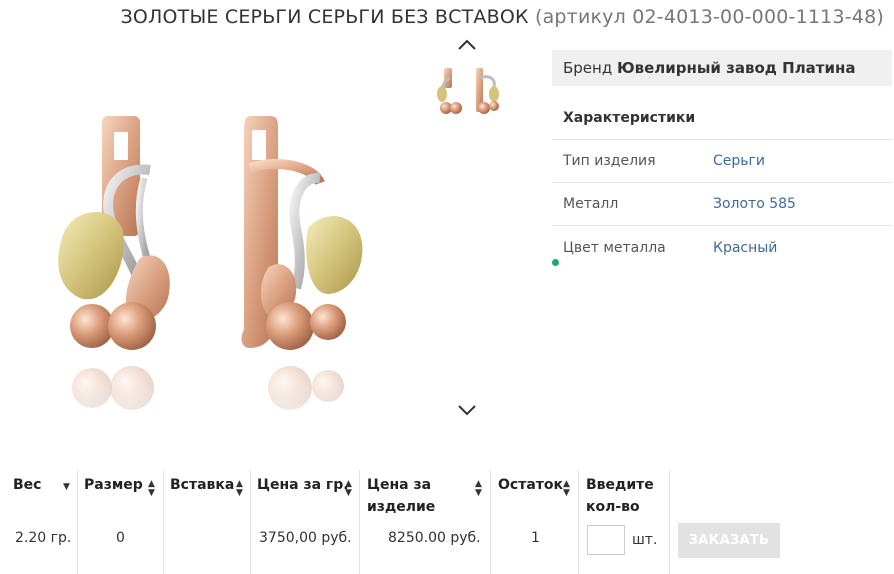 This screenshot has width=894, height=574. What do you see at coordinates (722, 118) in the screenshot?
I see `characteristics-heading: Характеристики` at bounding box center [722, 118].